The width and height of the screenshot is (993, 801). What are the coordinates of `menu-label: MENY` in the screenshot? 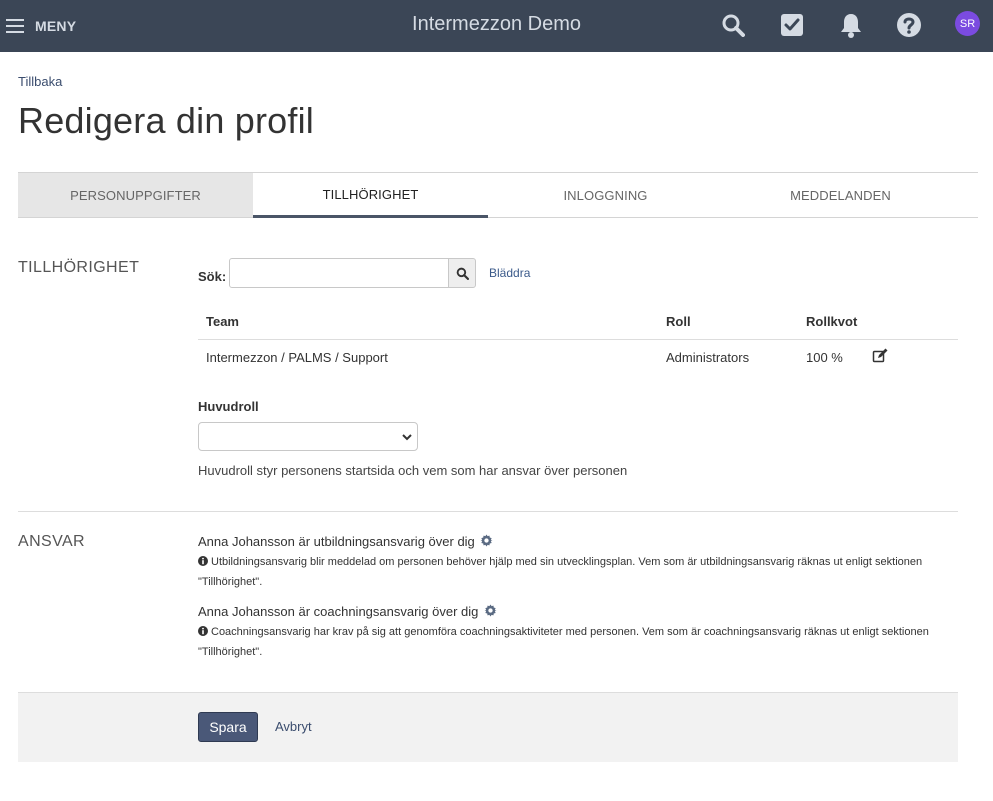 It's located at (56, 26).